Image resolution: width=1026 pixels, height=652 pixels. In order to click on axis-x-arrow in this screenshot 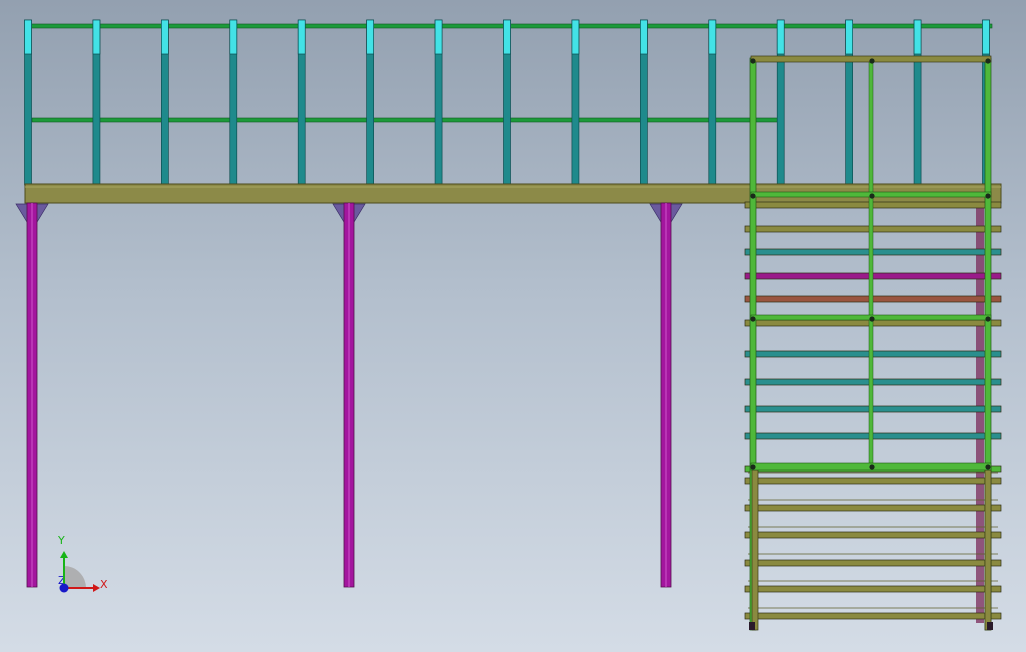, I will do `click(96, 588)`.